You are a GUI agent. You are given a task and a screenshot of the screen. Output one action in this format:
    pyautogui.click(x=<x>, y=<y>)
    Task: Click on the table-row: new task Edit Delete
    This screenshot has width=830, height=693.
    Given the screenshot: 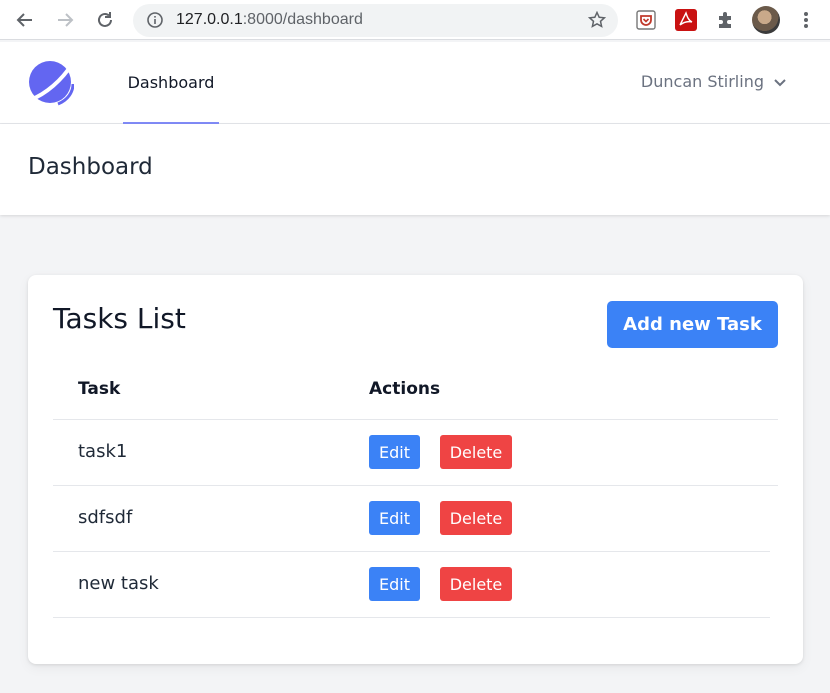 What is the action you would take?
    pyautogui.click(x=411, y=585)
    